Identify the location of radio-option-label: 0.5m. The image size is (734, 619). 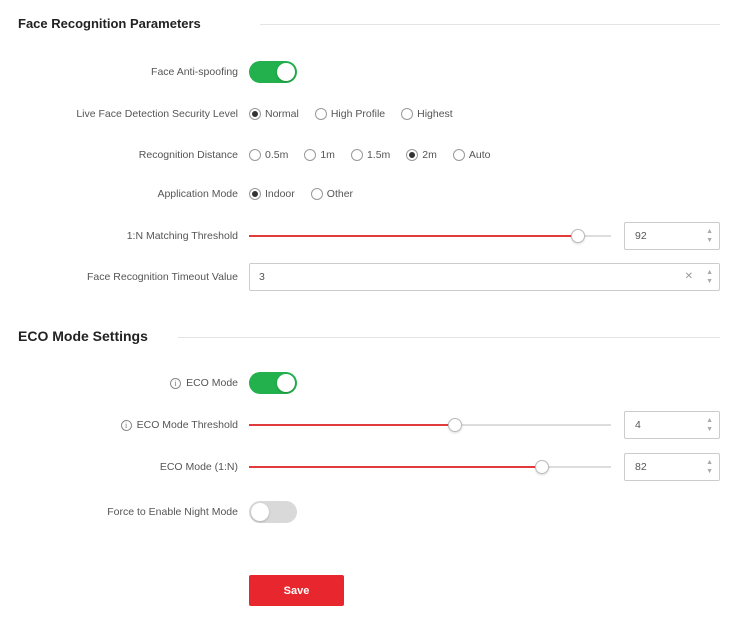
(277, 155).